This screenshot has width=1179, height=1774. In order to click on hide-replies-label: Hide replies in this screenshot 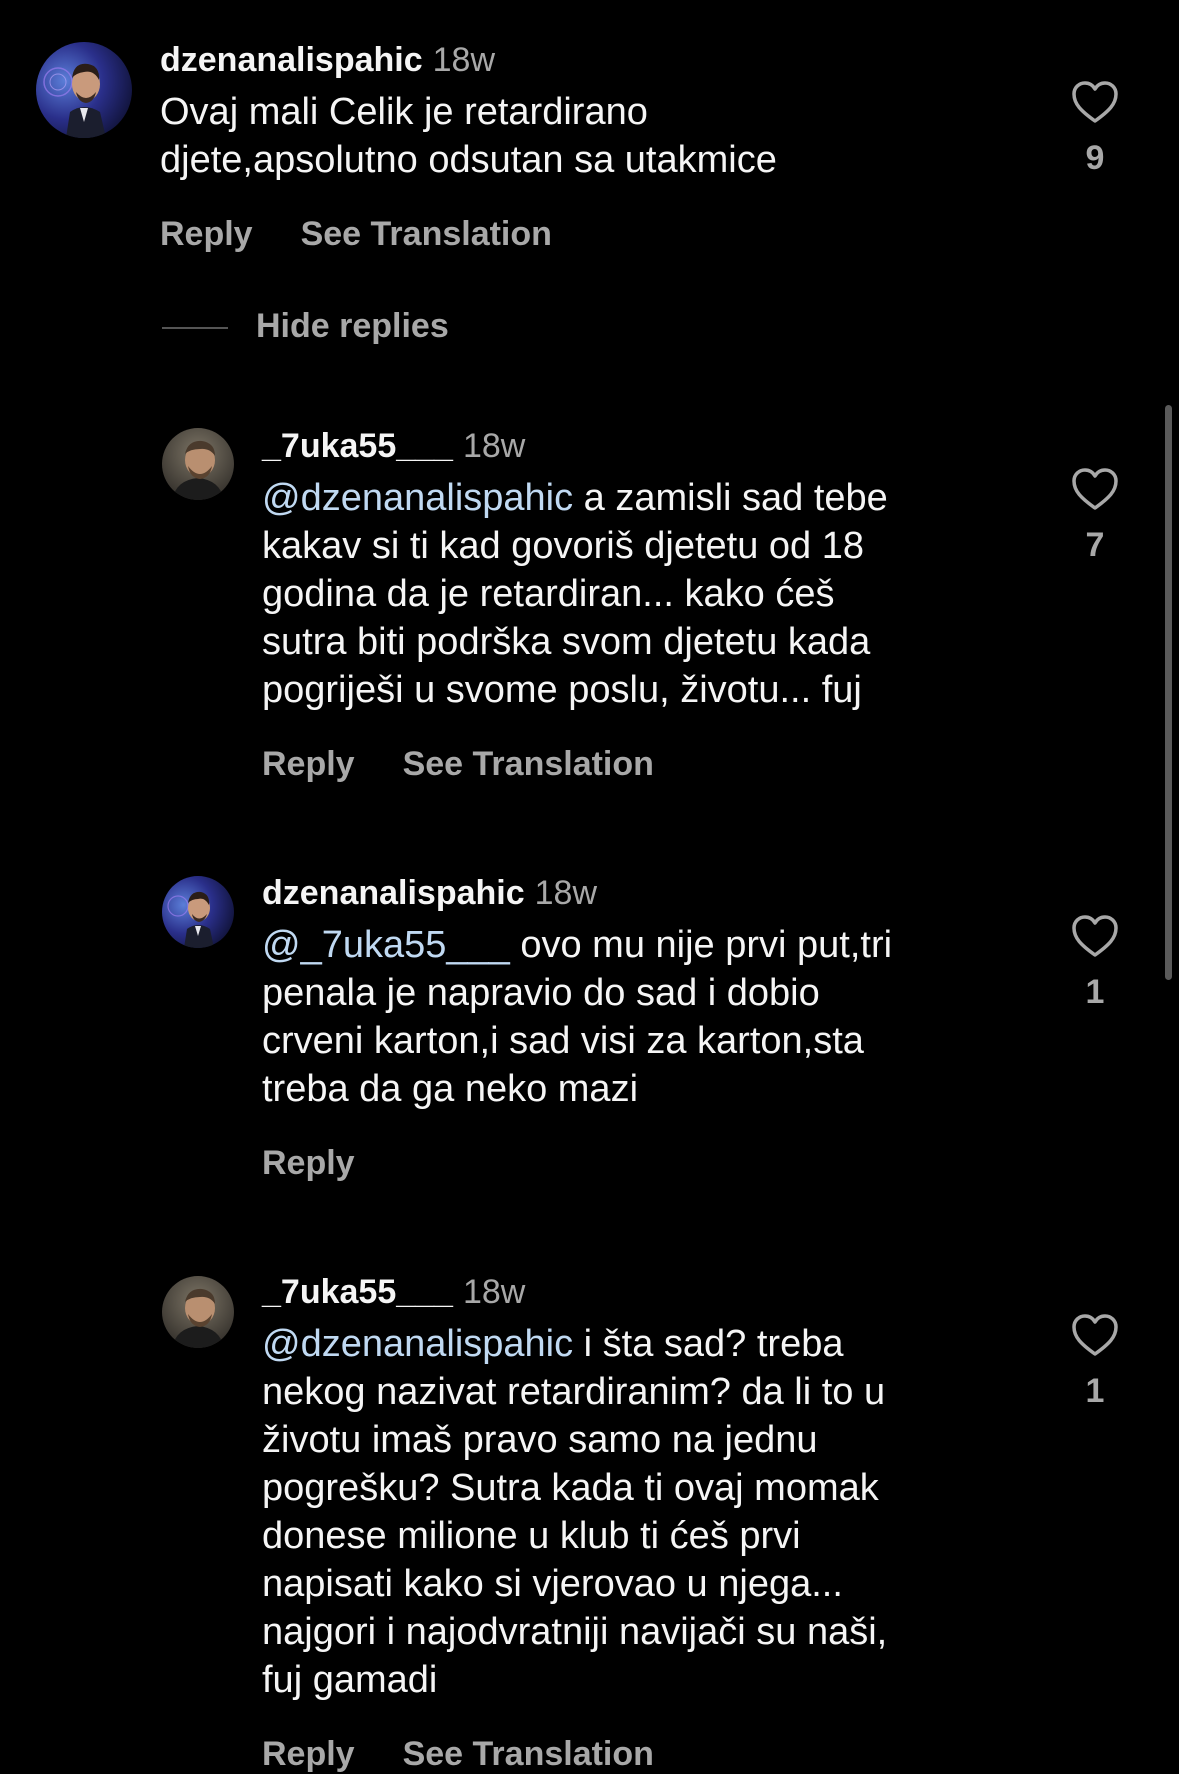, I will do `click(352, 326)`.